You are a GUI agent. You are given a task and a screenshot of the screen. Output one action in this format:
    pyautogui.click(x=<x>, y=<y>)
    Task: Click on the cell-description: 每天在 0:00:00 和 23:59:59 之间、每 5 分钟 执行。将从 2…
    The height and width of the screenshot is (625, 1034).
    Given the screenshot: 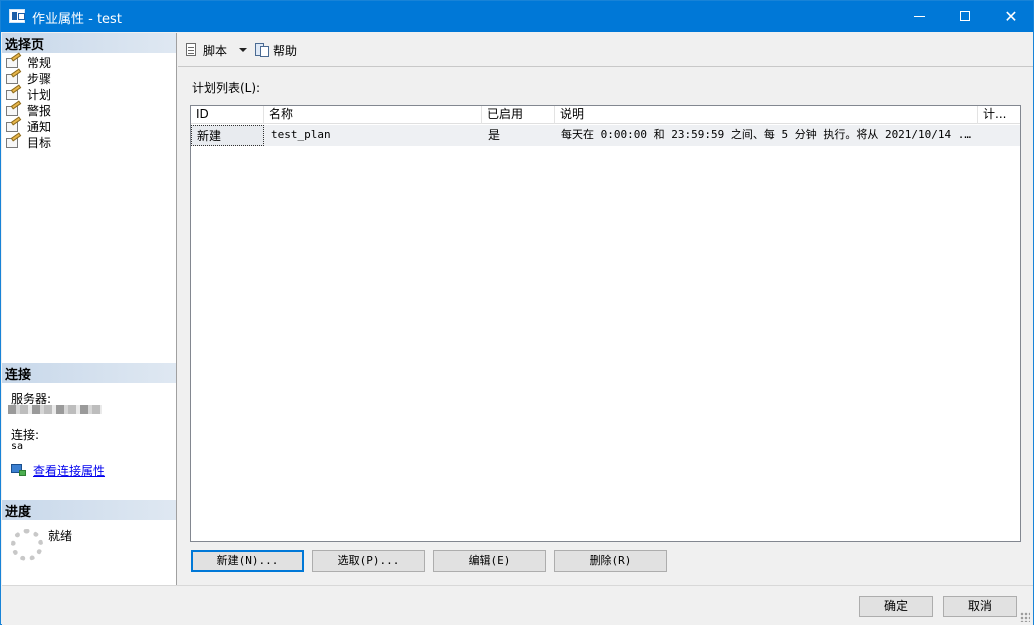 What is the action you would take?
    pyautogui.click(x=765, y=135)
    